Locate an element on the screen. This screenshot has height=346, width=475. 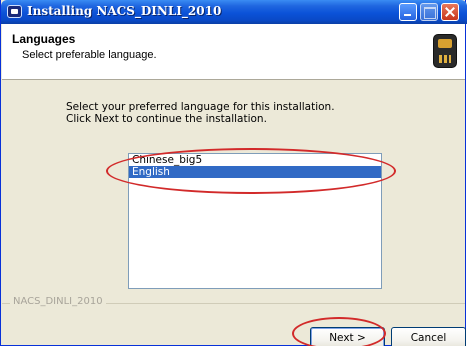
page-subtitle: Select preferable language. is located at coordinates (89, 55).